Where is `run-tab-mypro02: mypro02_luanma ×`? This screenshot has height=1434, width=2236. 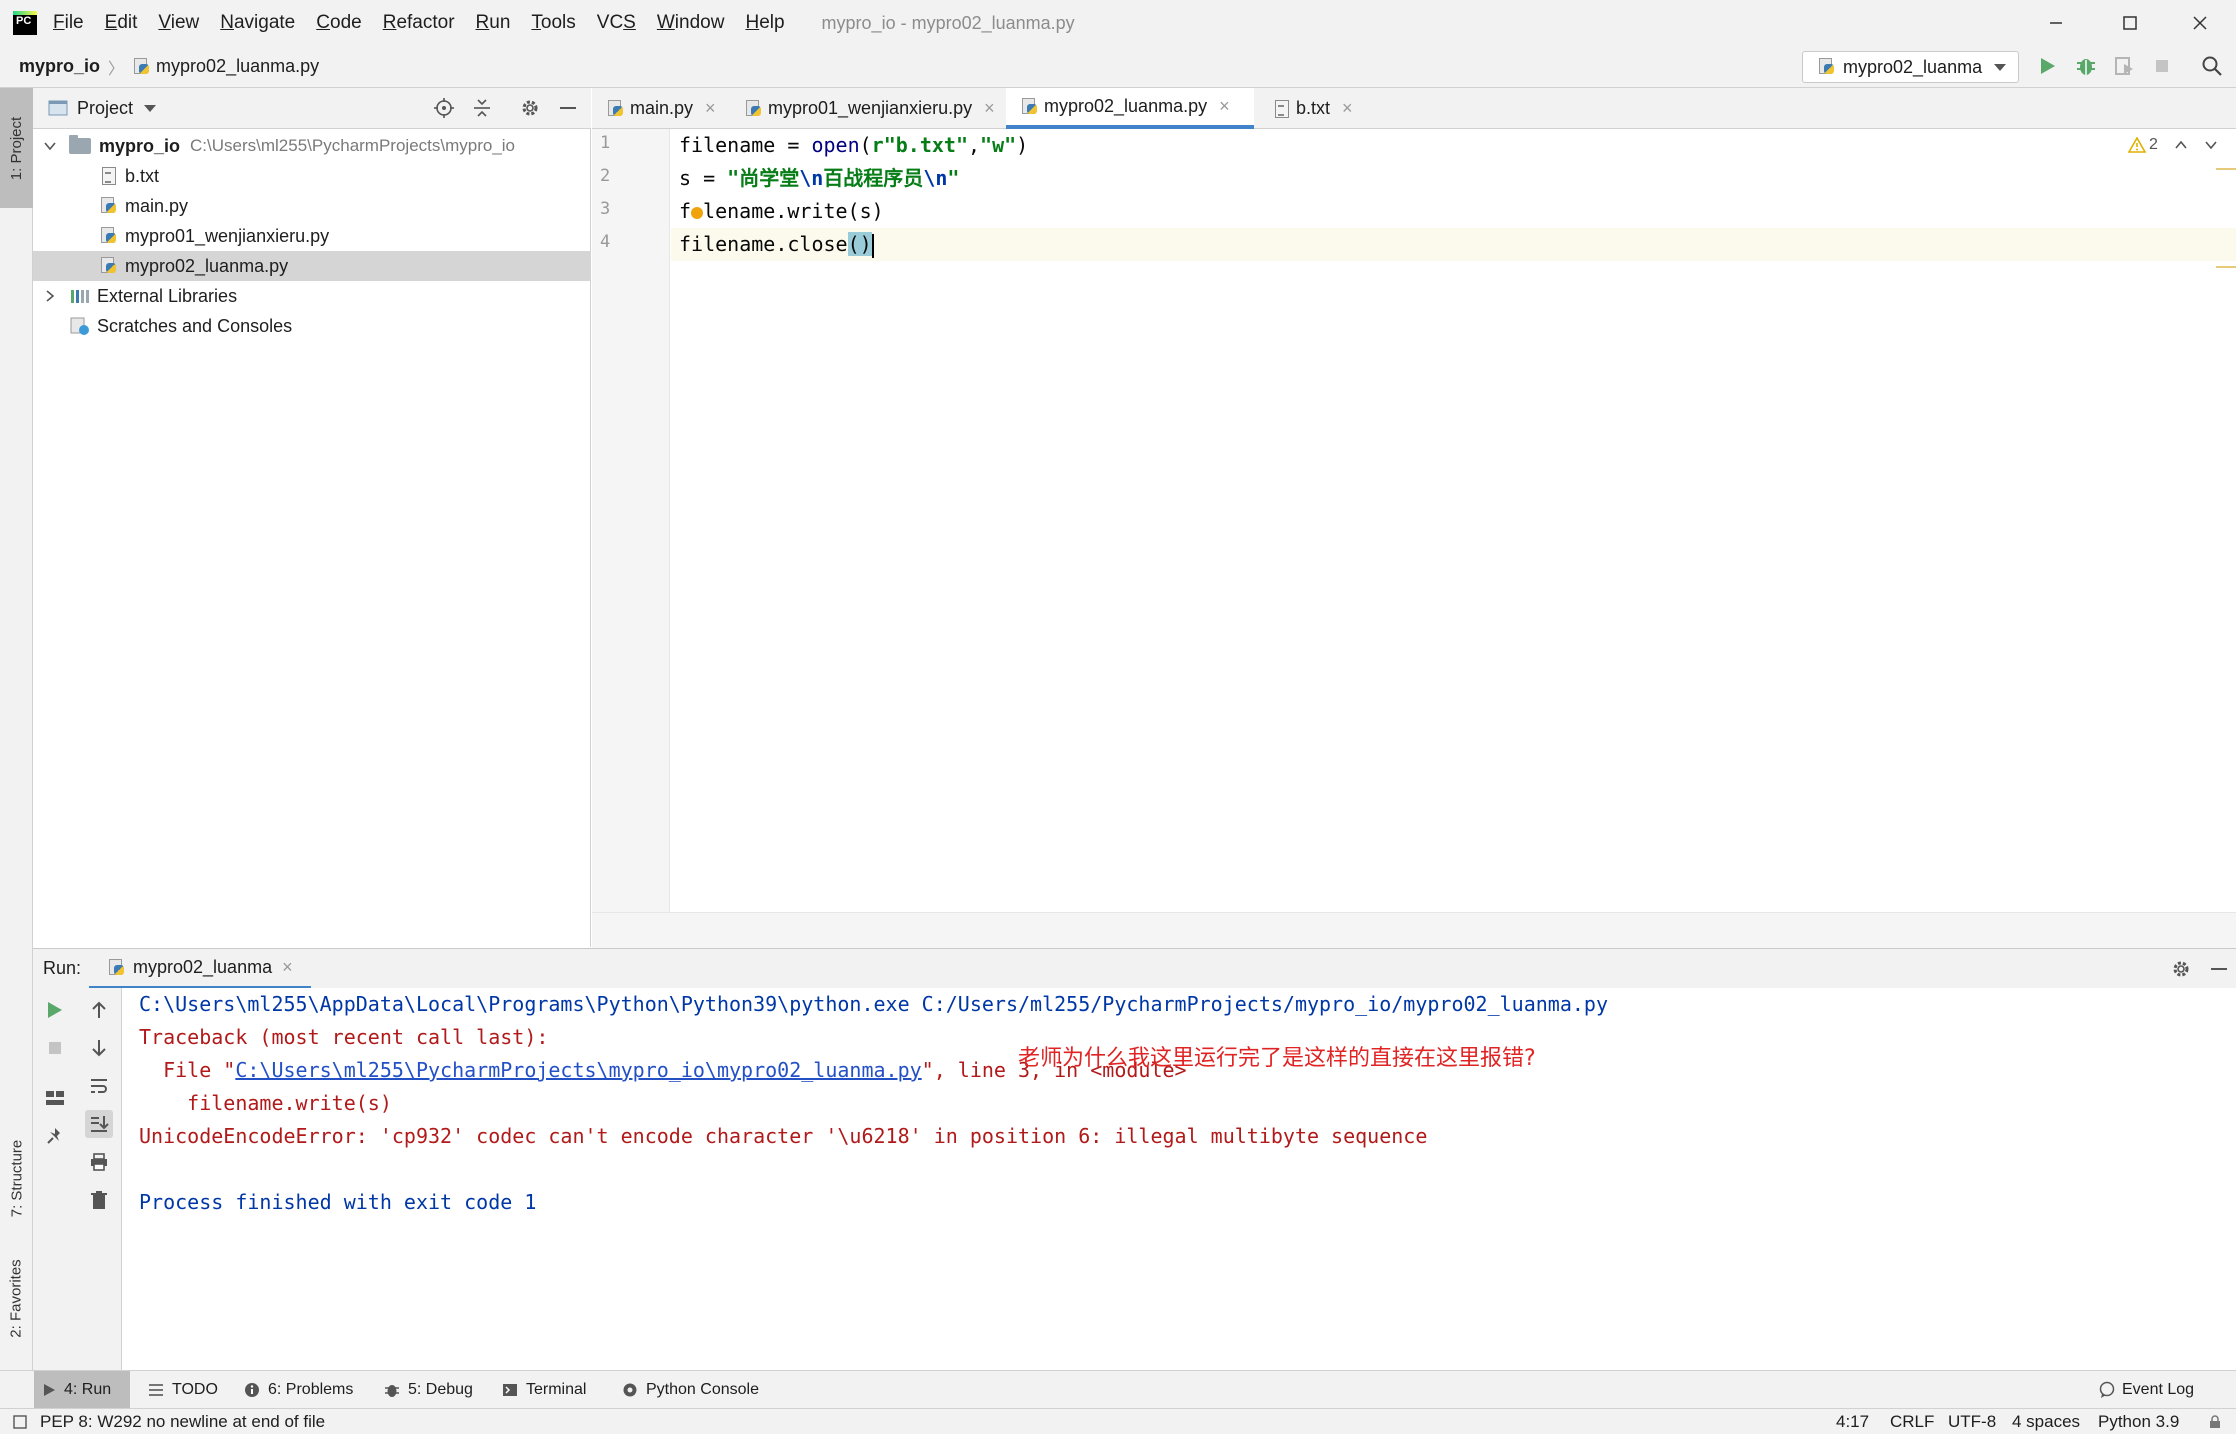 run-tab-mypro02: mypro02_luanma × is located at coordinates (200, 969).